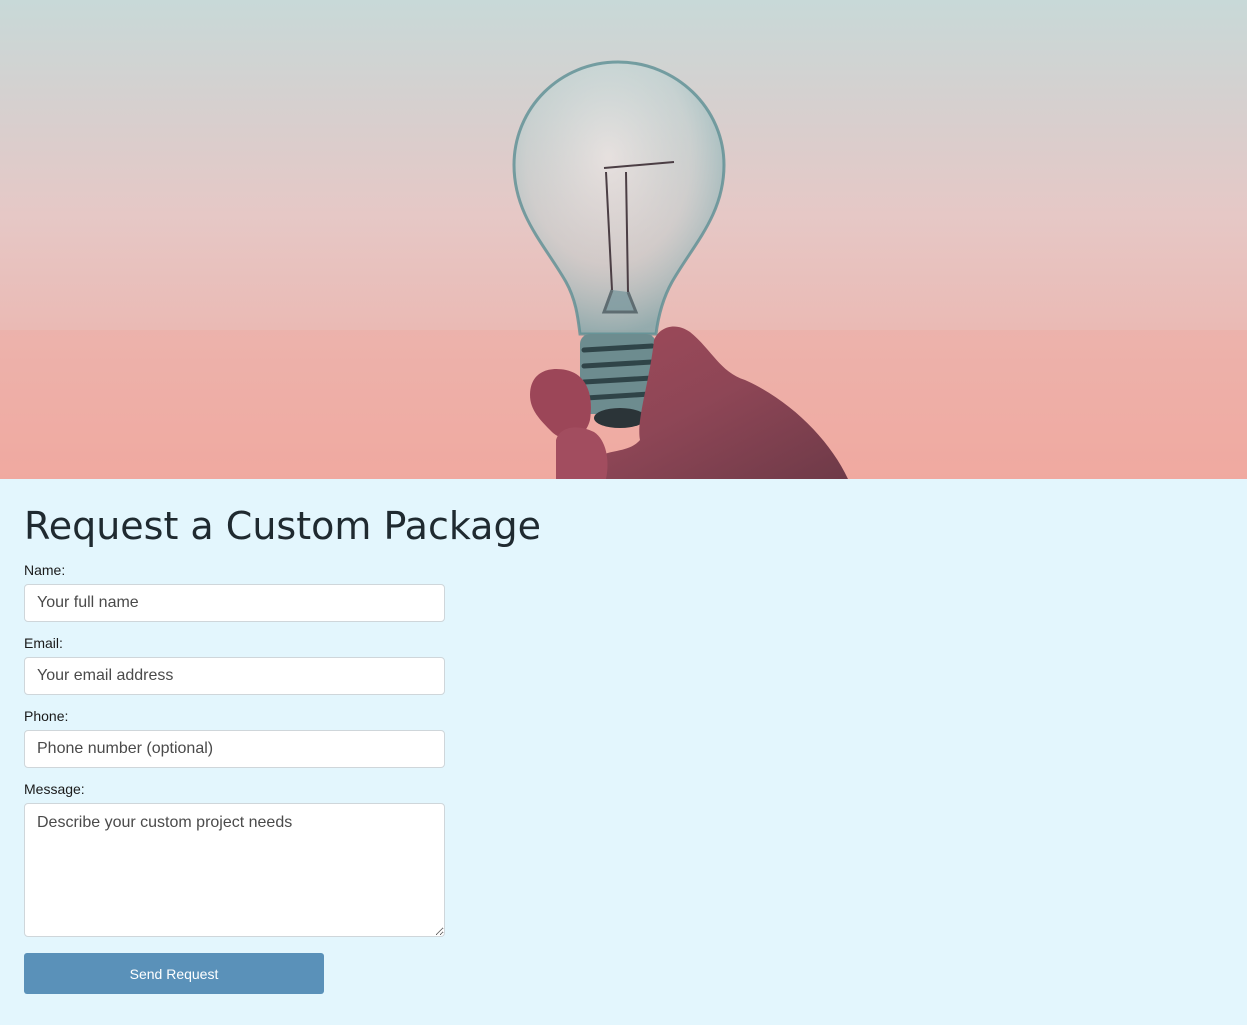 This screenshot has width=1247, height=1025. Describe the element at coordinates (43, 643) in the screenshot. I see `email-label: Email:` at that location.